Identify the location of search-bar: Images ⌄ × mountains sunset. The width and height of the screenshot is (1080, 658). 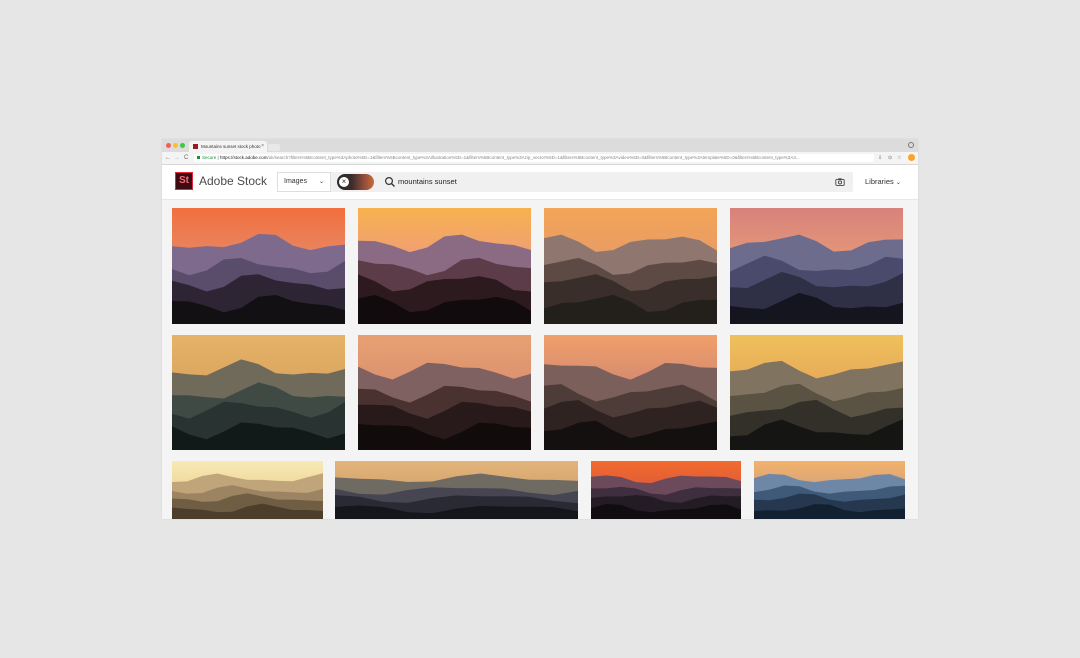
(565, 182).